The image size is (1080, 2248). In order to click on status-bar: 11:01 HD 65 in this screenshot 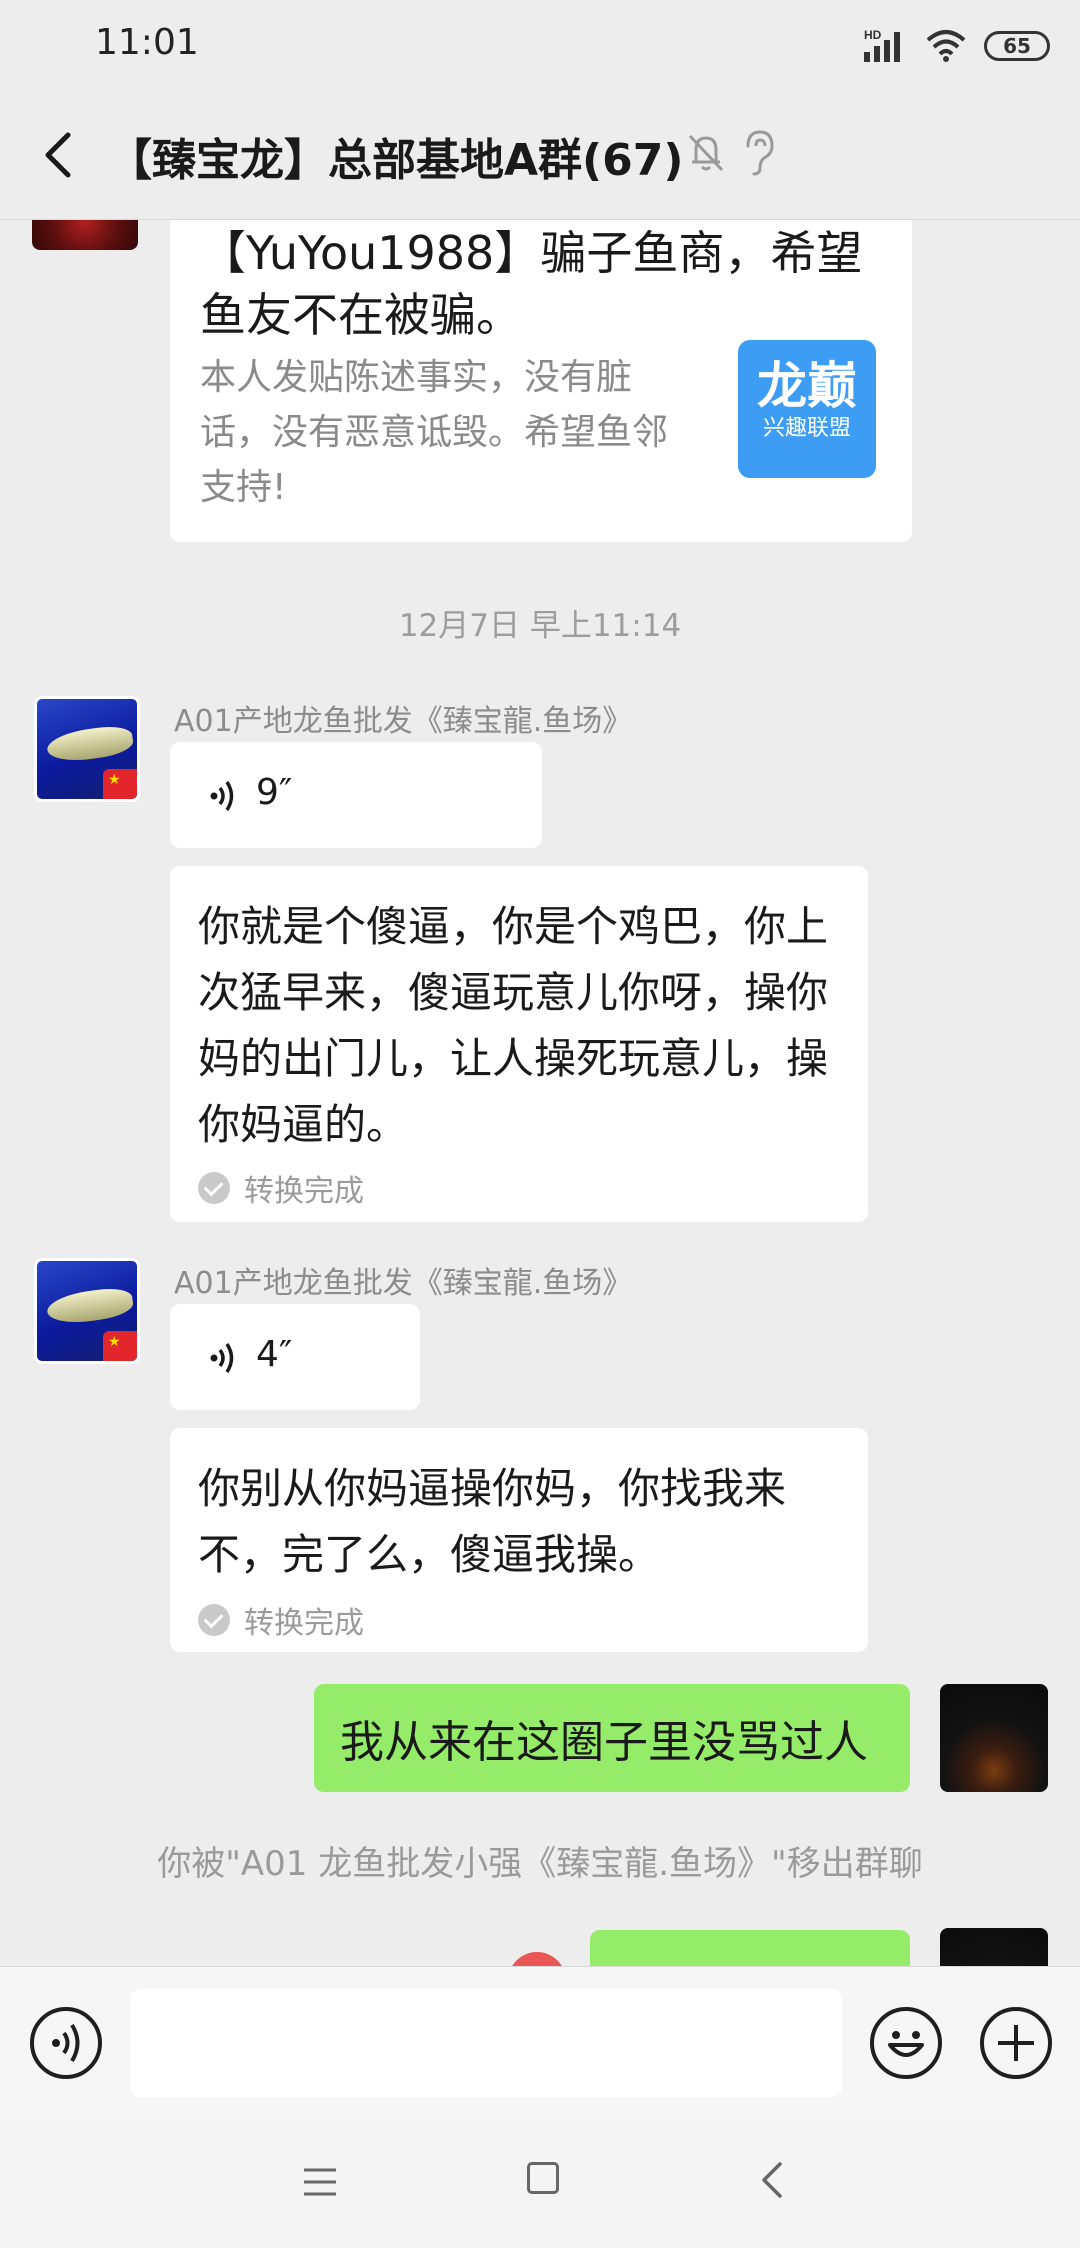, I will do `click(540, 45)`.